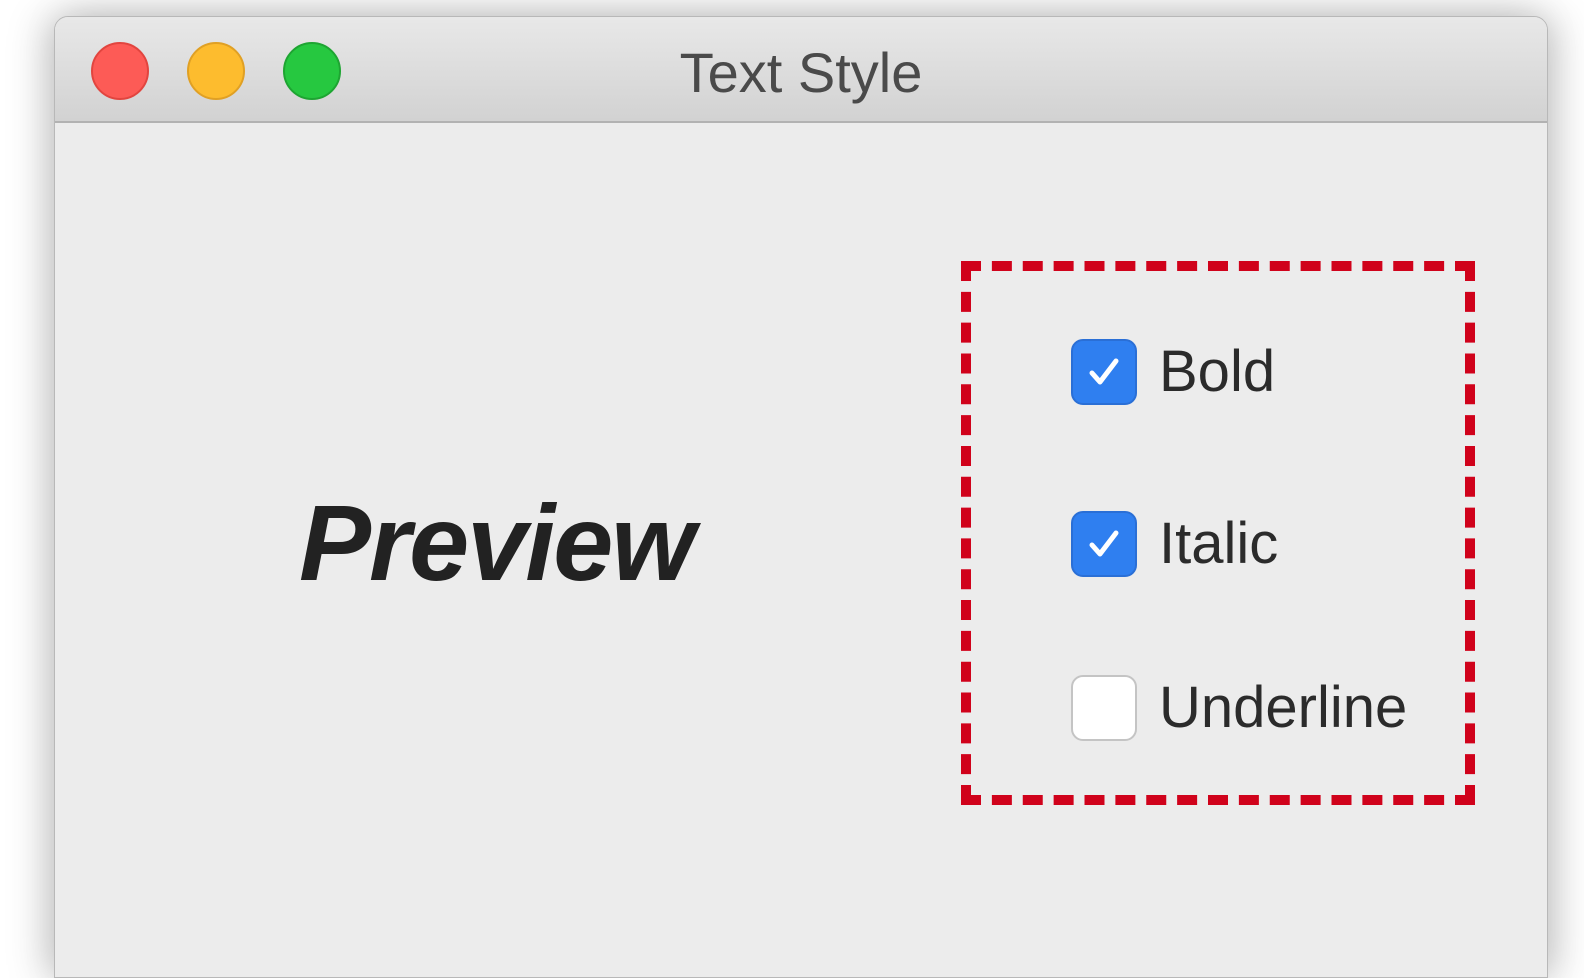 The width and height of the screenshot is (1584, 978). I want to click on bold-option: Bold, so click(1173, 372).